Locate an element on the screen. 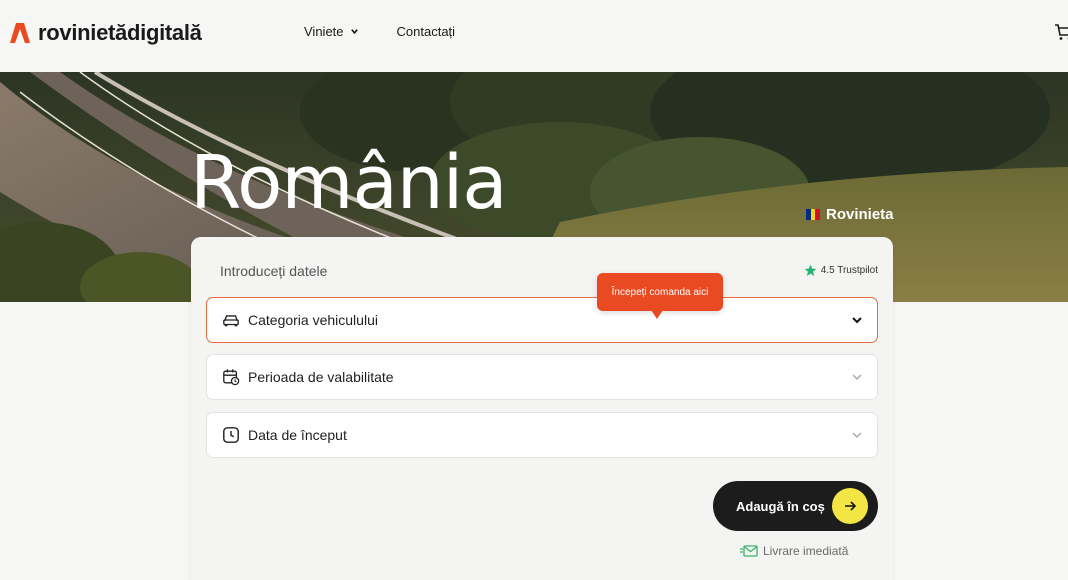  nav-item-label: Contactați is located at coordinates (426, 31).